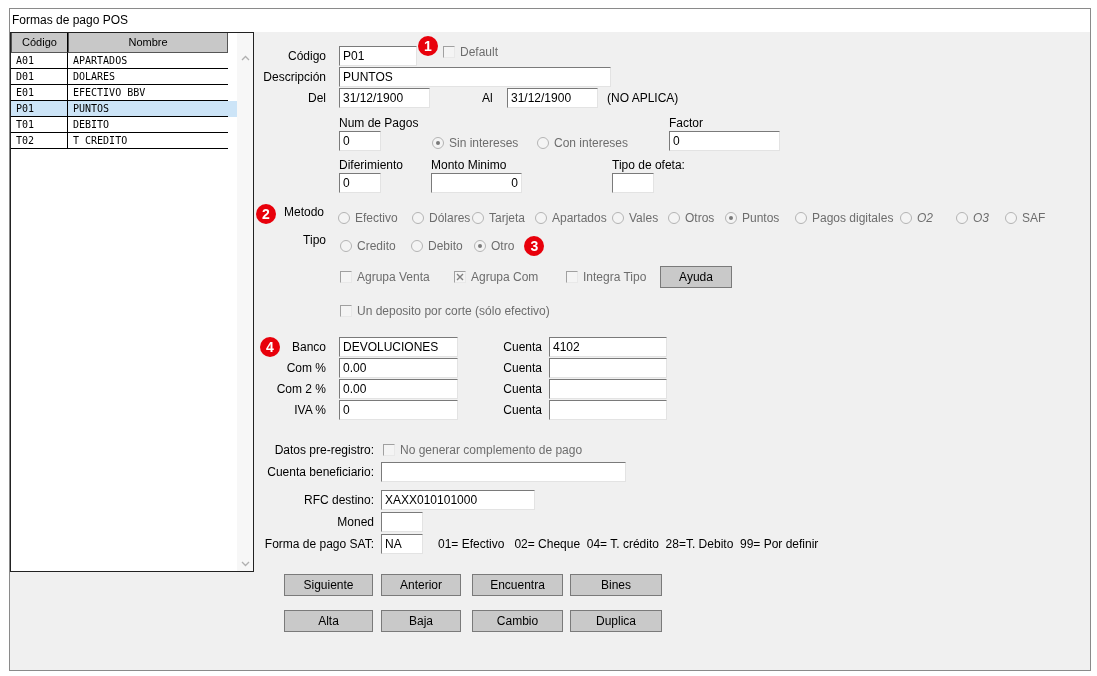  What do you see at coordinates (517, 585) in the screenshot?
I see `action-button: Encuentra` at bounding box center [517, 585].